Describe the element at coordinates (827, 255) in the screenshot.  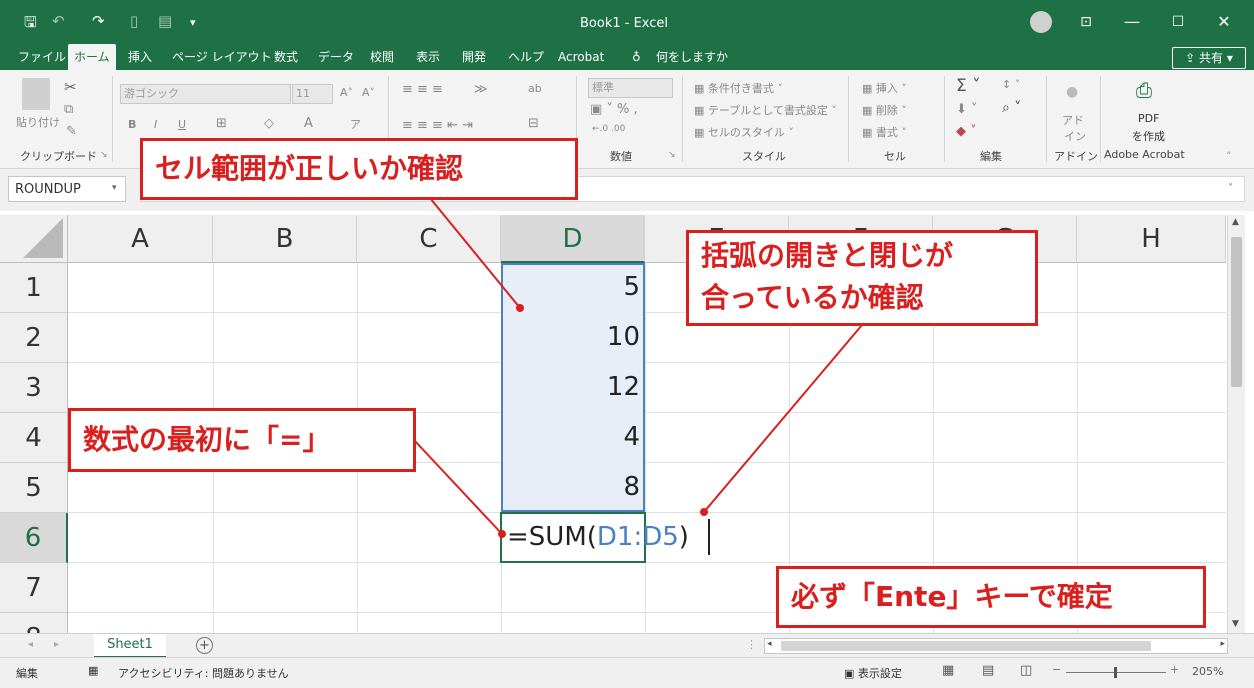
I see `callout-paren-line-1: 括弧の開きと閉じが` at that location.